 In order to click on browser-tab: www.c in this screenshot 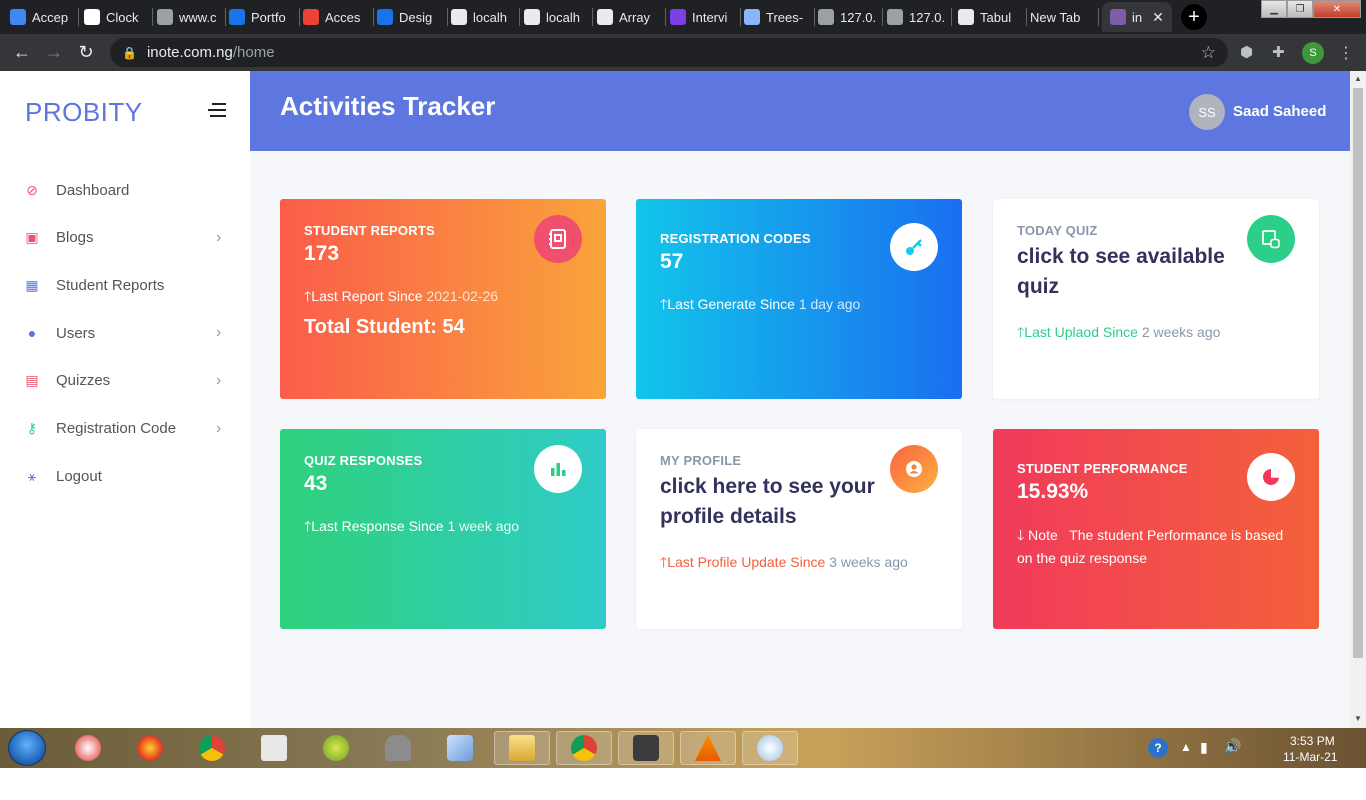, I will do `click(189, 17)`.